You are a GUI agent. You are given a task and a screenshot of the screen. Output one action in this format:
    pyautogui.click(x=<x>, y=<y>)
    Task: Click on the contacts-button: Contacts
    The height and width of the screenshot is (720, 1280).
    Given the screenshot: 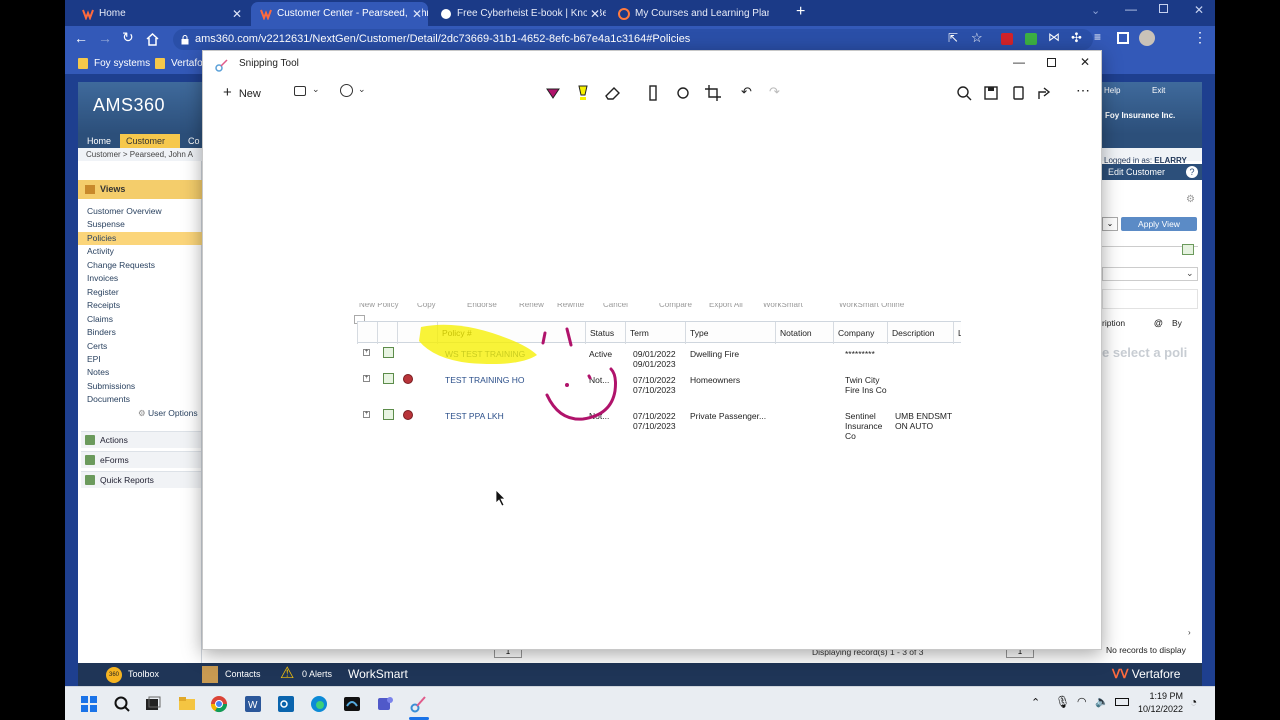 What is the action you would take?
    pyautogui.click(x=231, y=674)
    